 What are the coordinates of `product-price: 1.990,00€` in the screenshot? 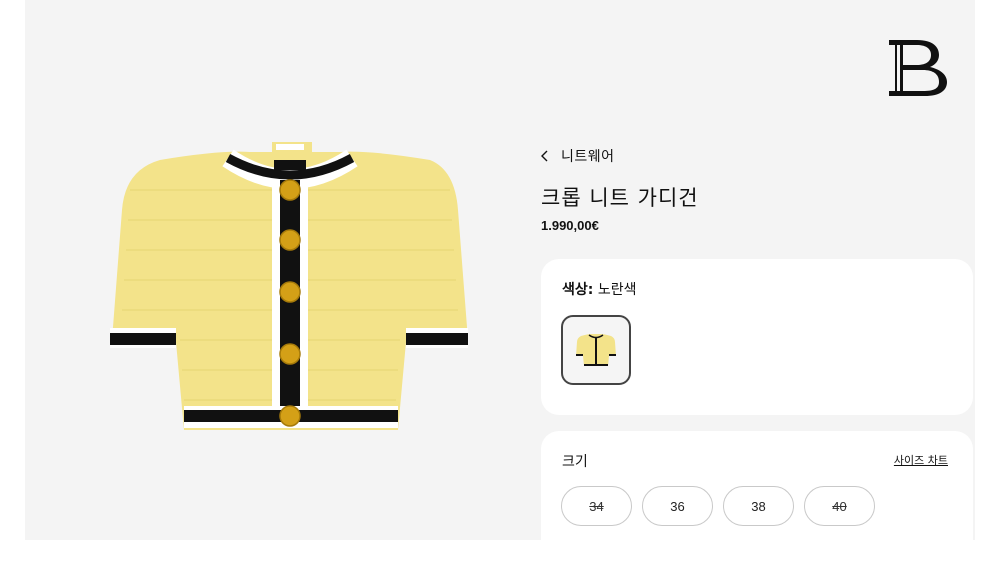 It's located at (570, 225).